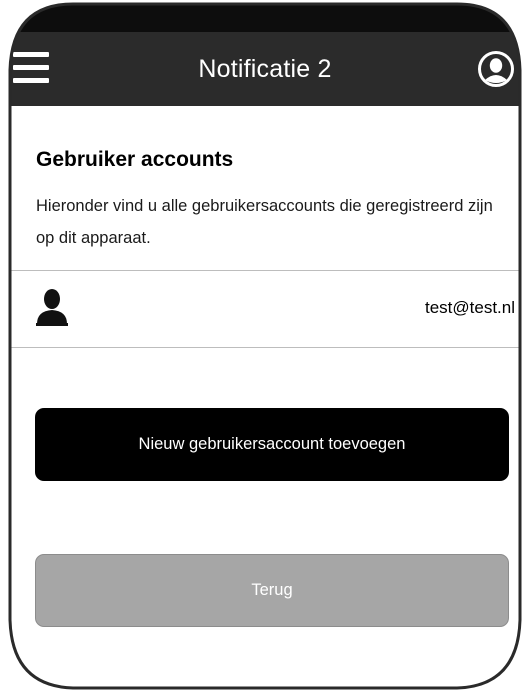 Image resolution: width=530 pixels, height=693 pixels. What do you see at coordinates (135, 159) in the screenshot?
I see `section-title: Gebruiker accounts` at bounding box center [135, 159].